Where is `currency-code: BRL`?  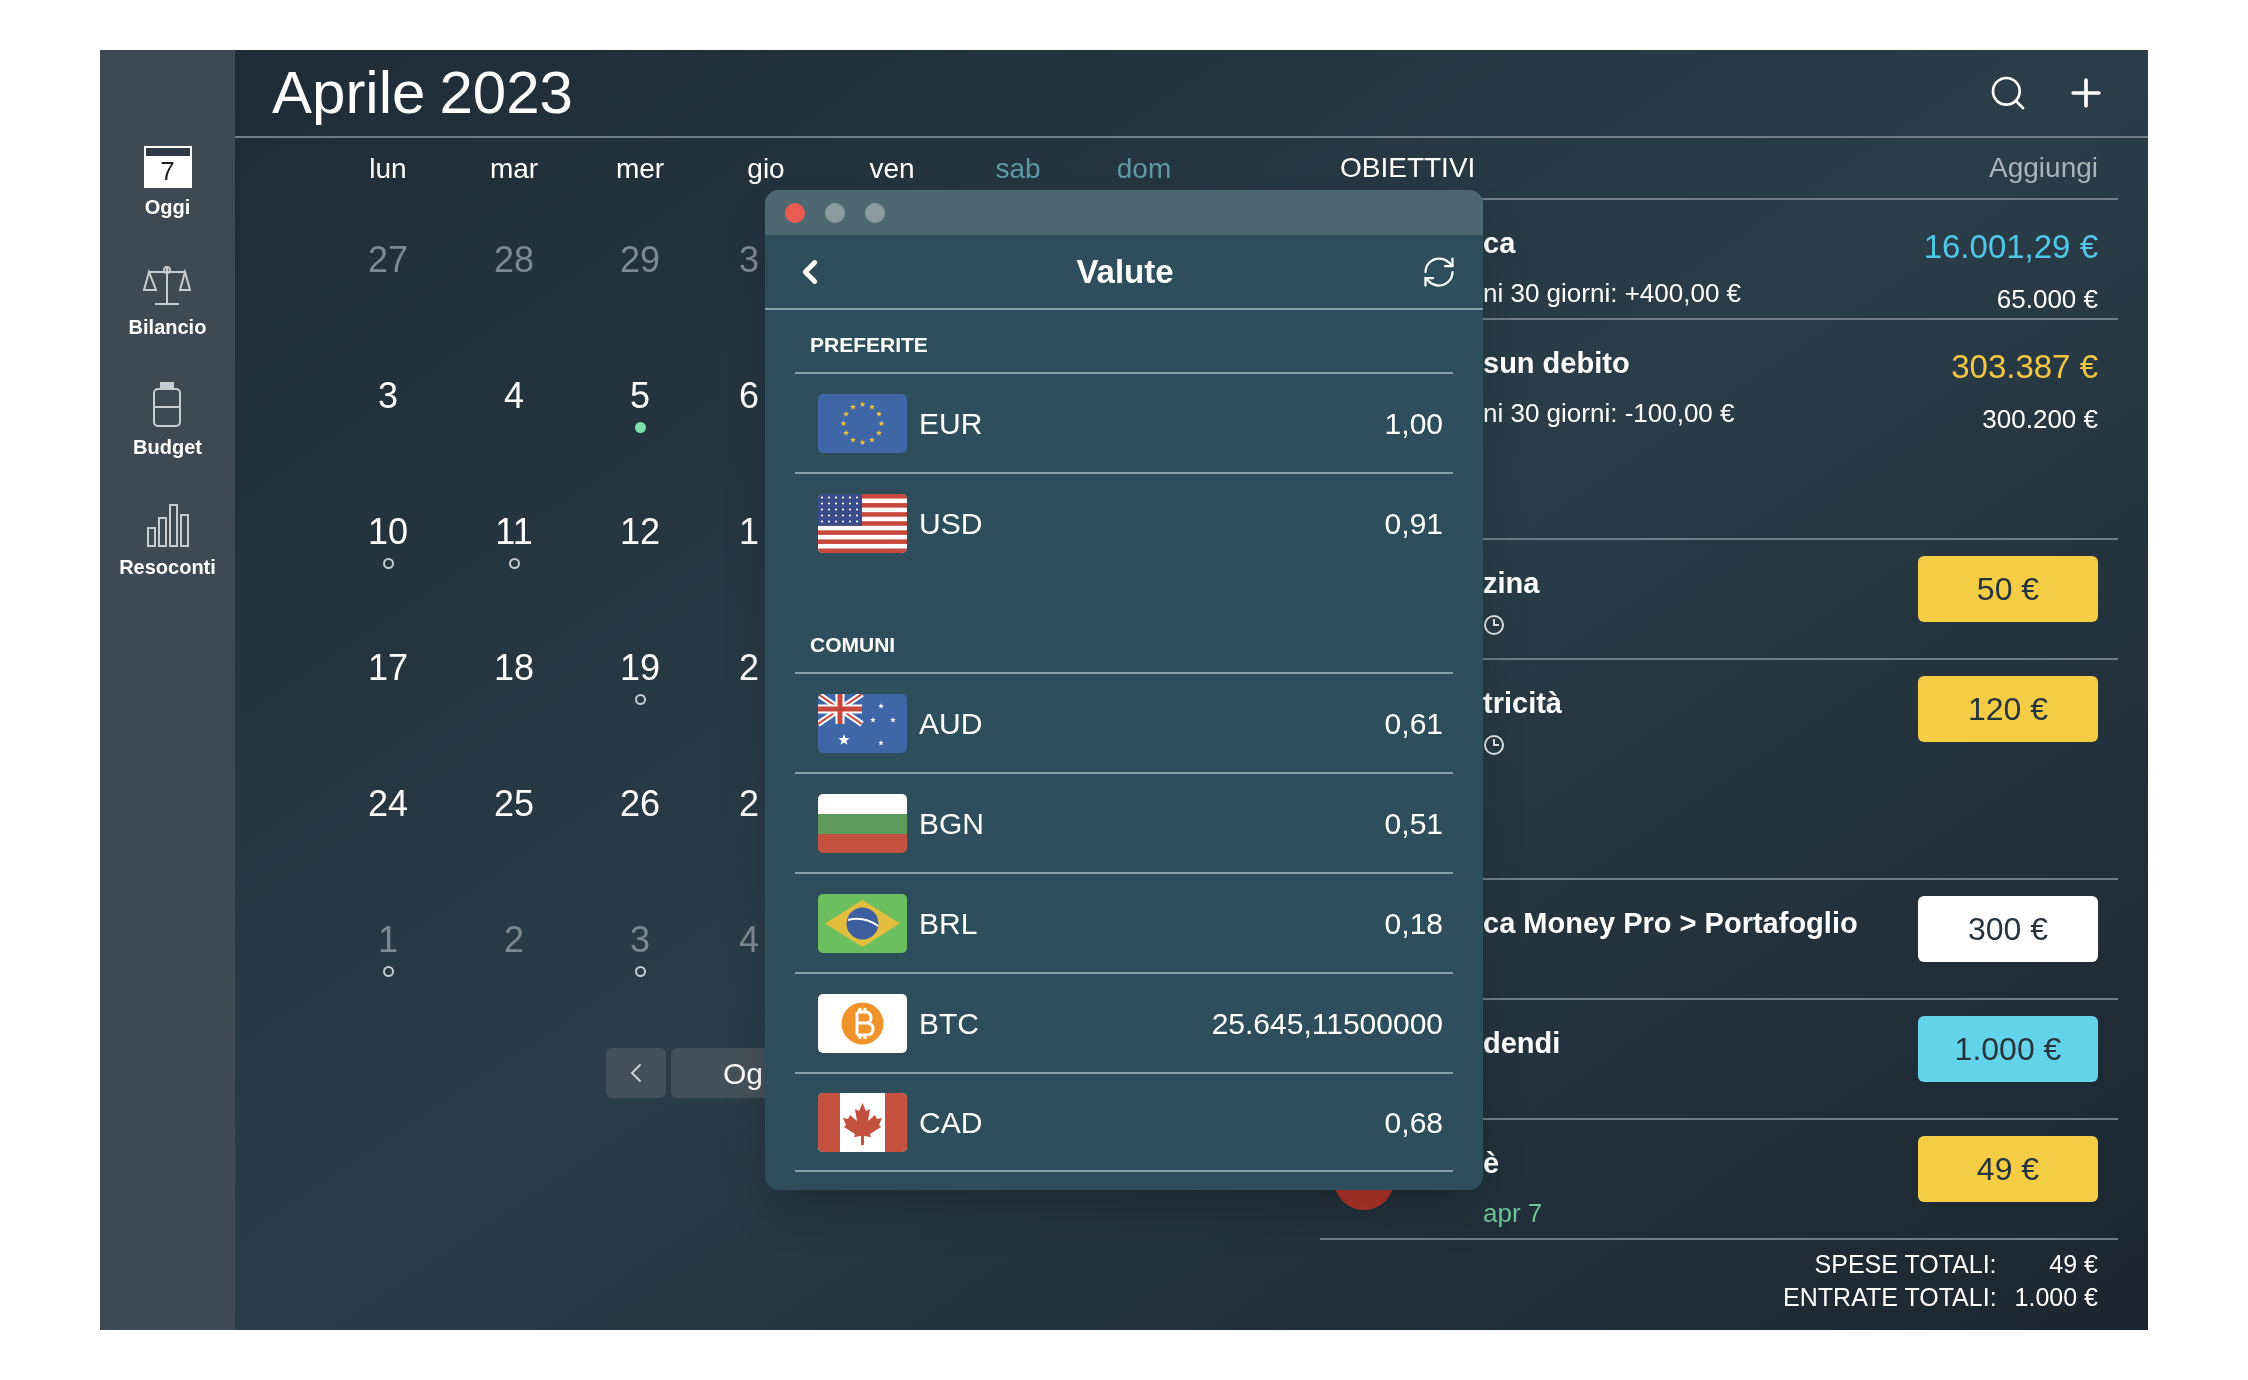 currency-code: BRL is located at coordinates (949, 923).